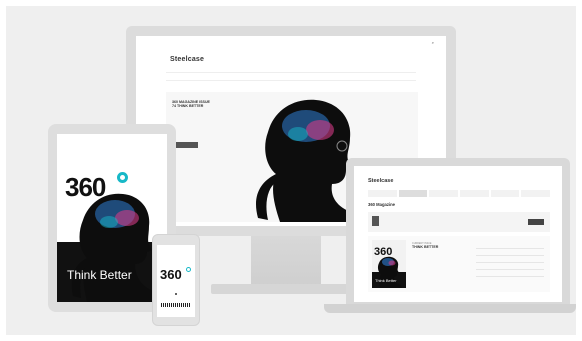  I want to click on laptop-article-list, so click(510, 259).